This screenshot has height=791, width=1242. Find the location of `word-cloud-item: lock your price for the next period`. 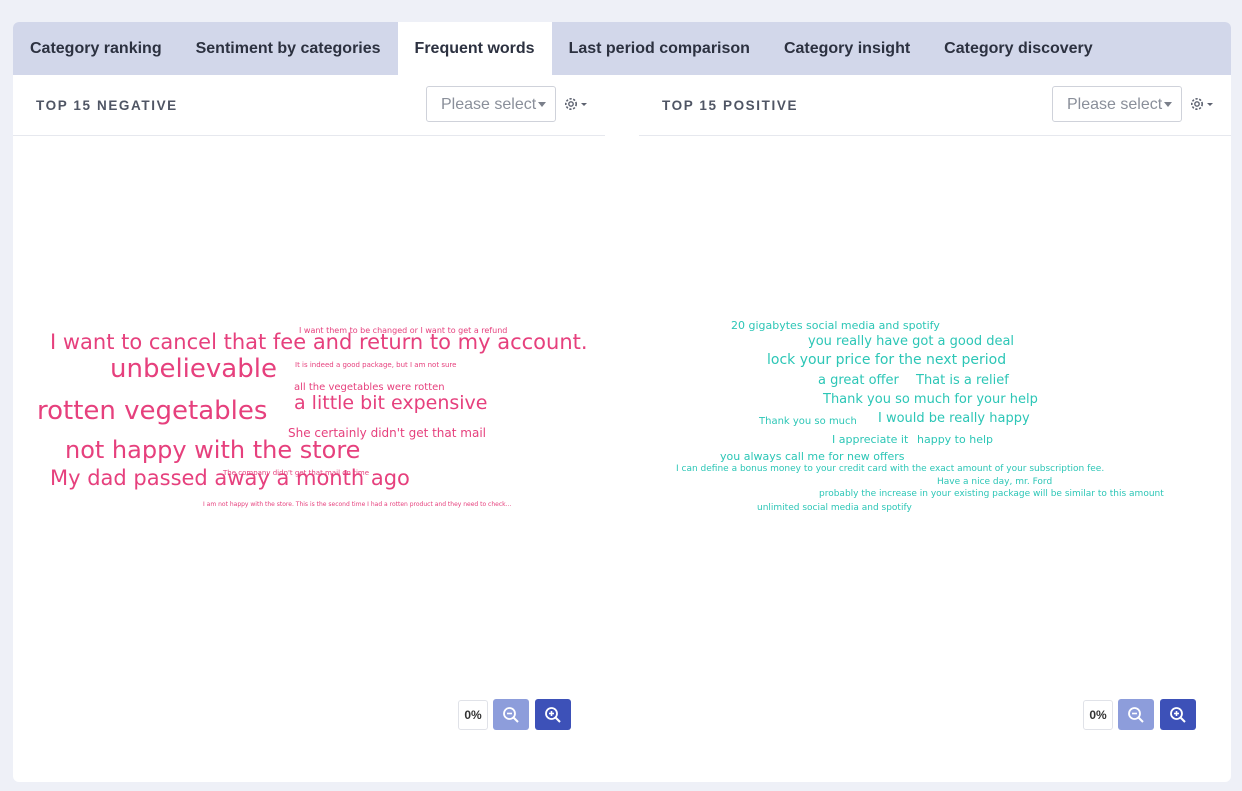

word-cloud-item: lock your price for the next period is located at coordinates (887, 360).